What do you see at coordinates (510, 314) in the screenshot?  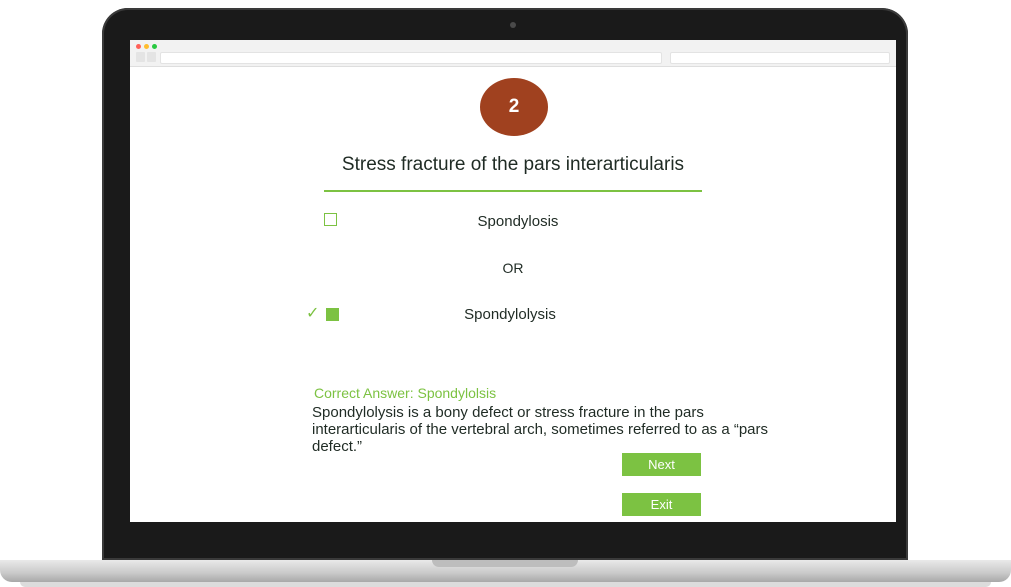 I see `option-label-spondylolysis: Spondylolysis` at bounding box center [510, 314].